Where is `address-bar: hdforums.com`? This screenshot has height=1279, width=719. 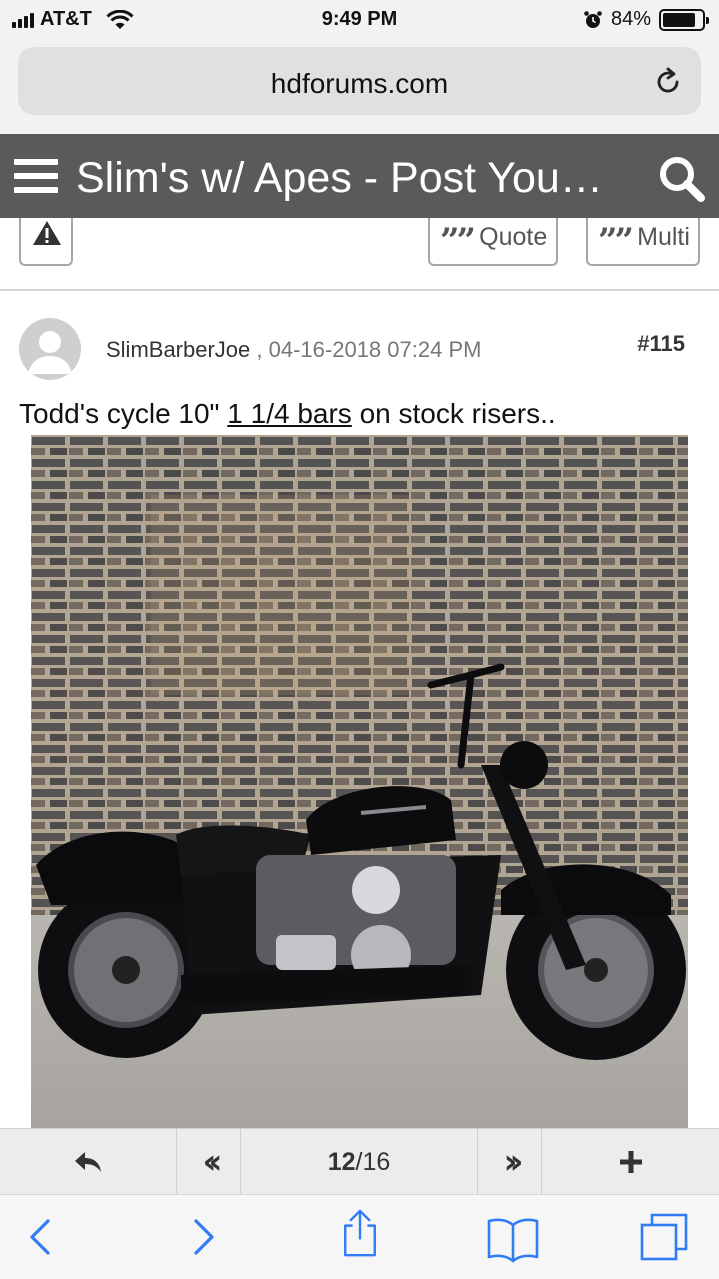 address-bar: hdforums.com is located at coordinates (359, 81).